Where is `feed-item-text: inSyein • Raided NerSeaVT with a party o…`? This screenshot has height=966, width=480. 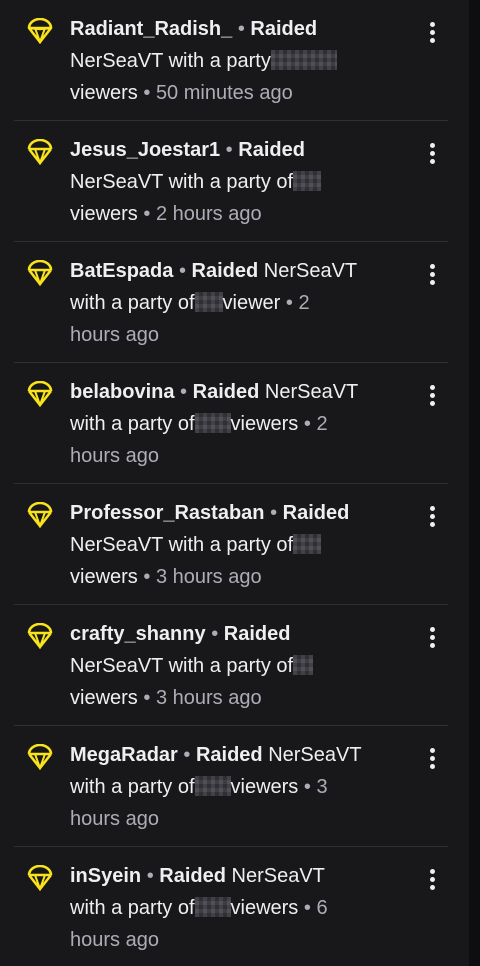
feed-item-text: inSyein • Raided NerSeaVT with a party o… is located at coordinates (199, 908).